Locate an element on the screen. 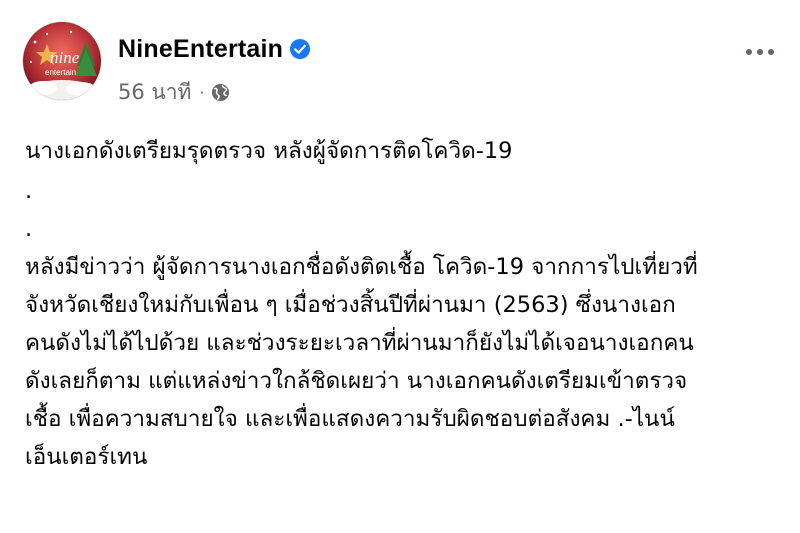 The height and width of the screenshot is (533, 800). more-options-button is located at coordinates (760, 52).